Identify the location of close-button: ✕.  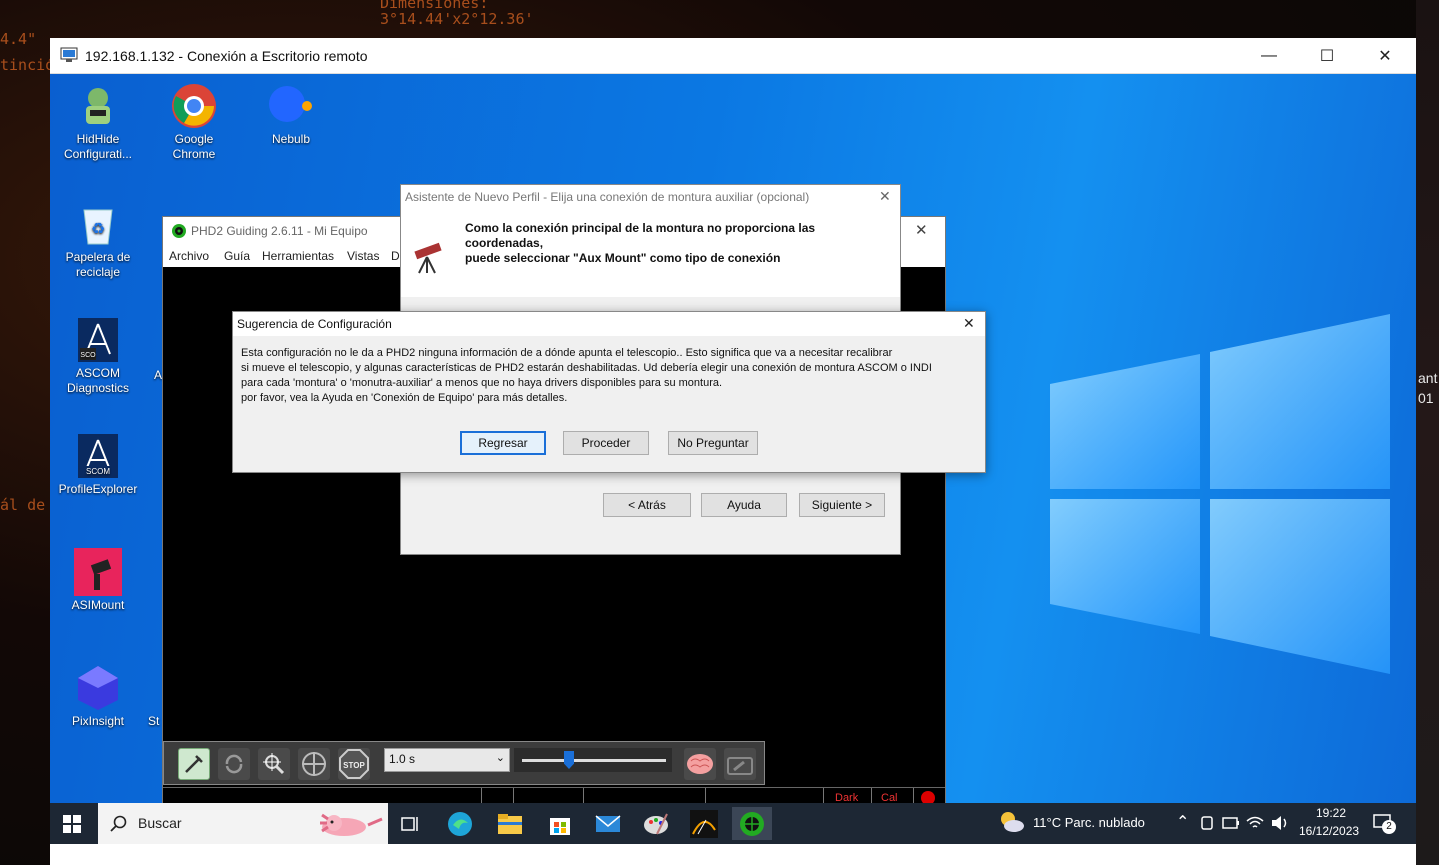
(1385, 56).